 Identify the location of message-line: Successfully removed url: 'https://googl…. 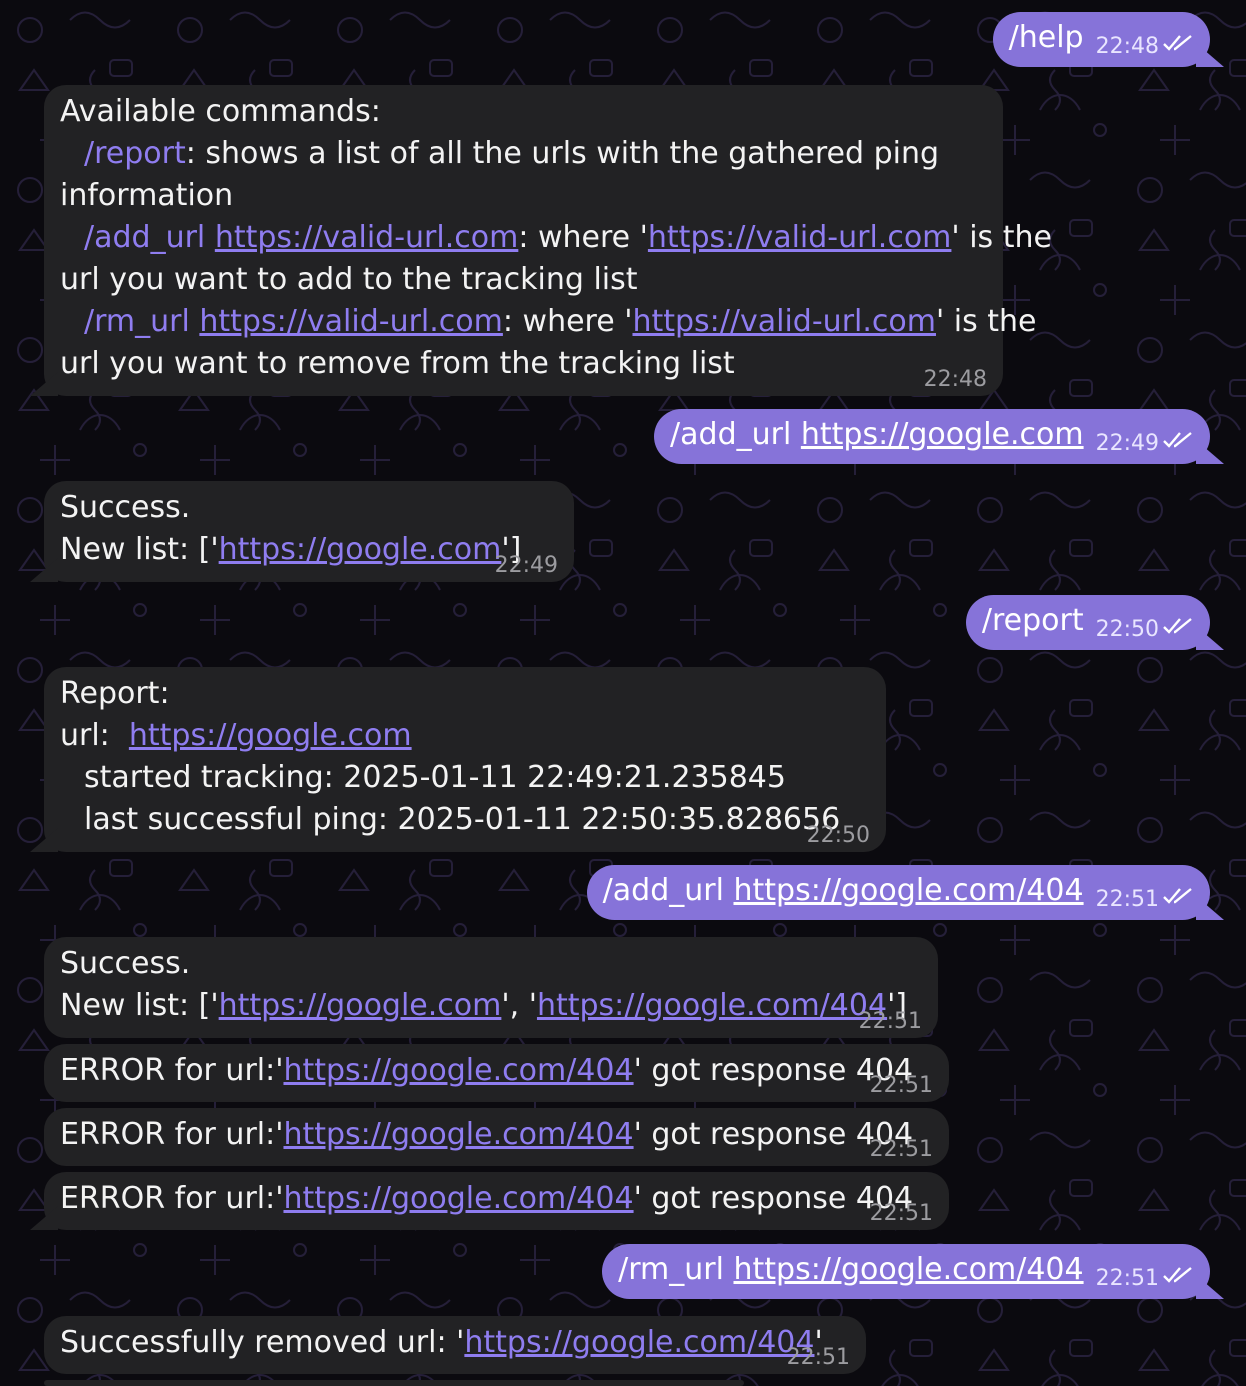
(455, 1343).